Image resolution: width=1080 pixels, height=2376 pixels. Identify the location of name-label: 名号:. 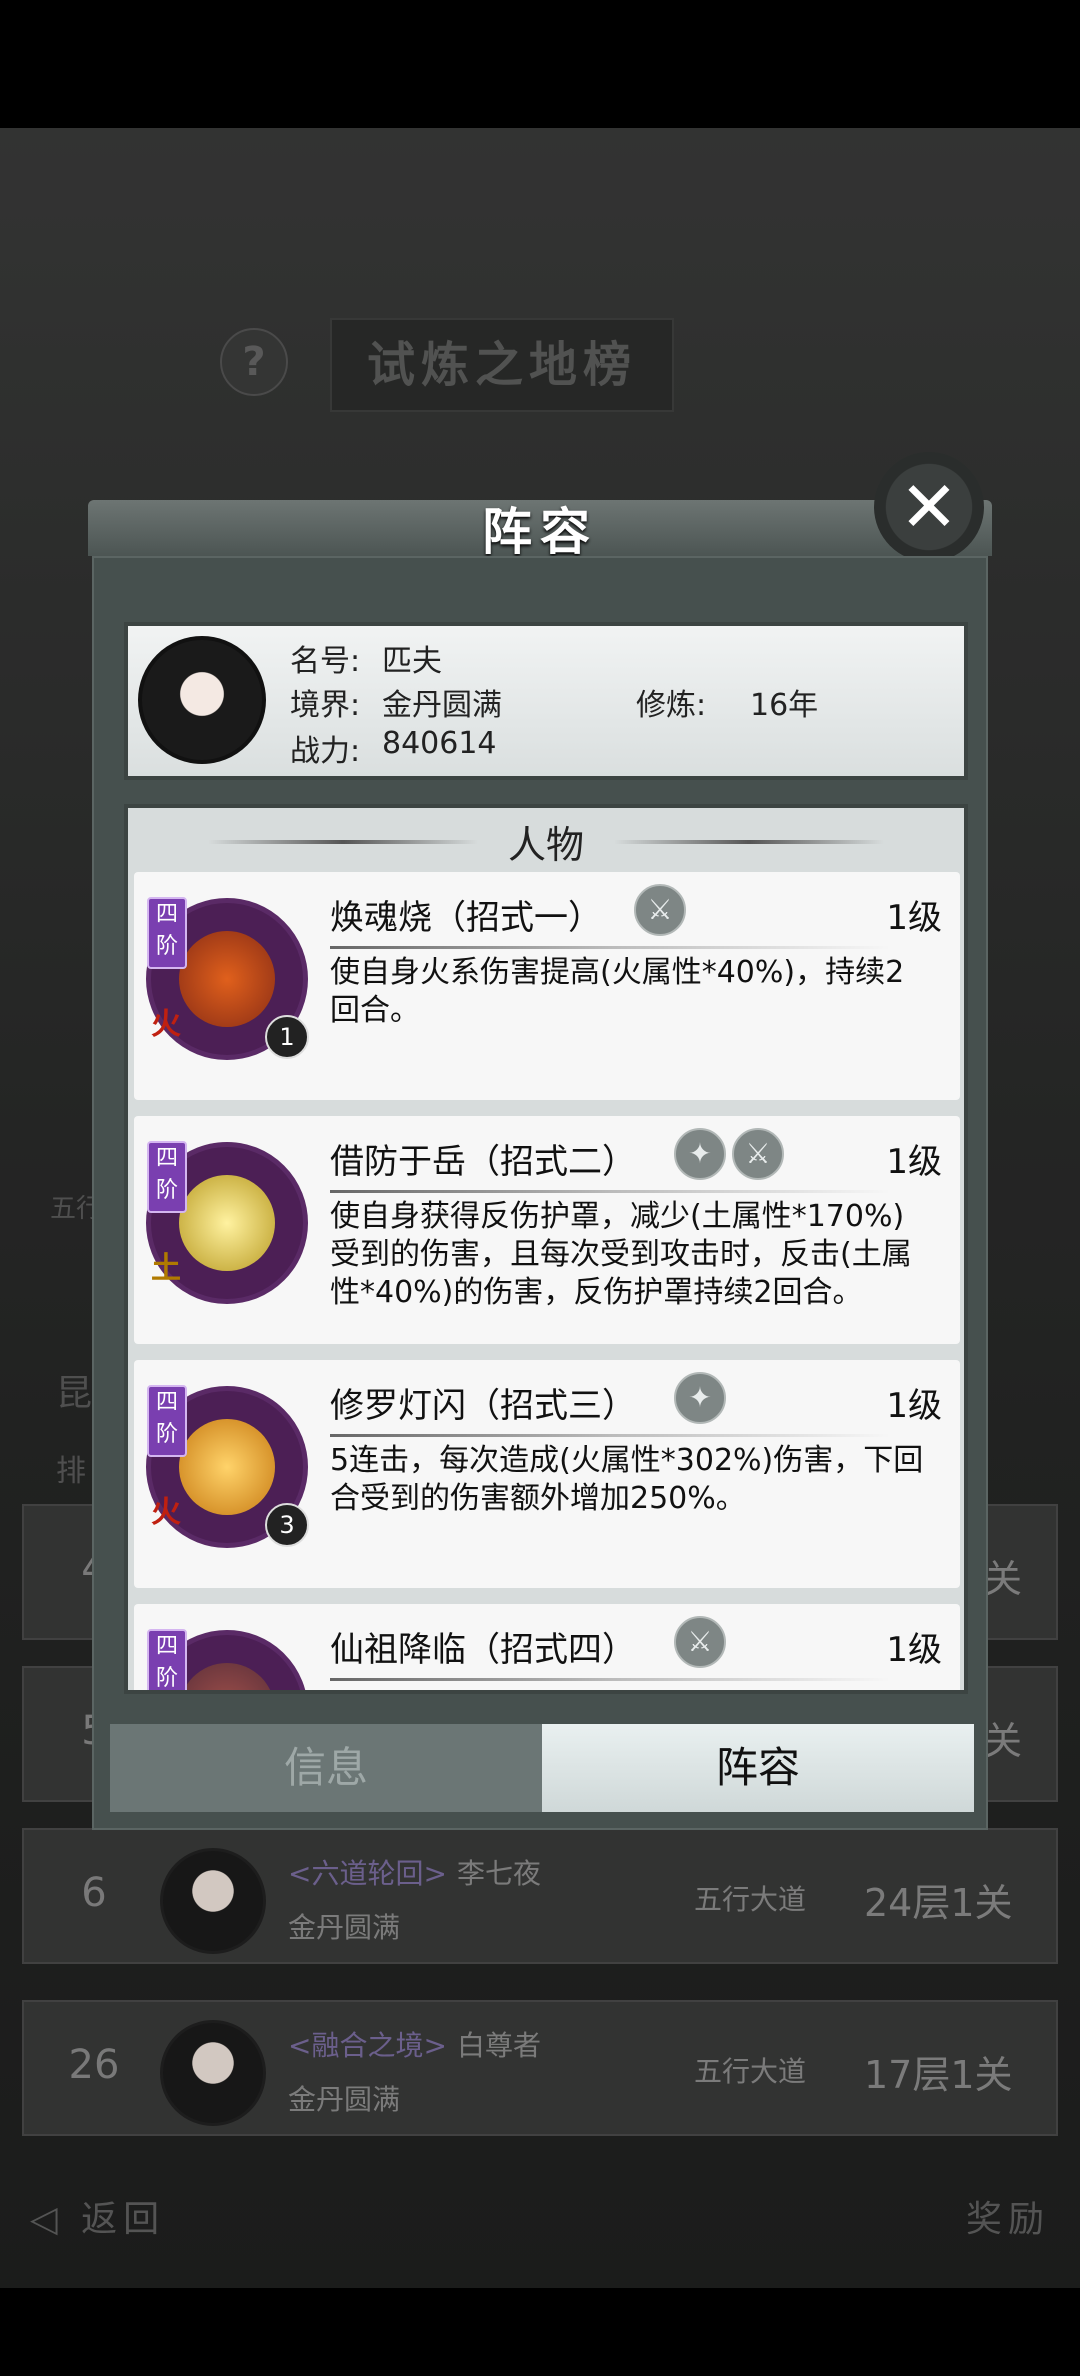
(325, 661).